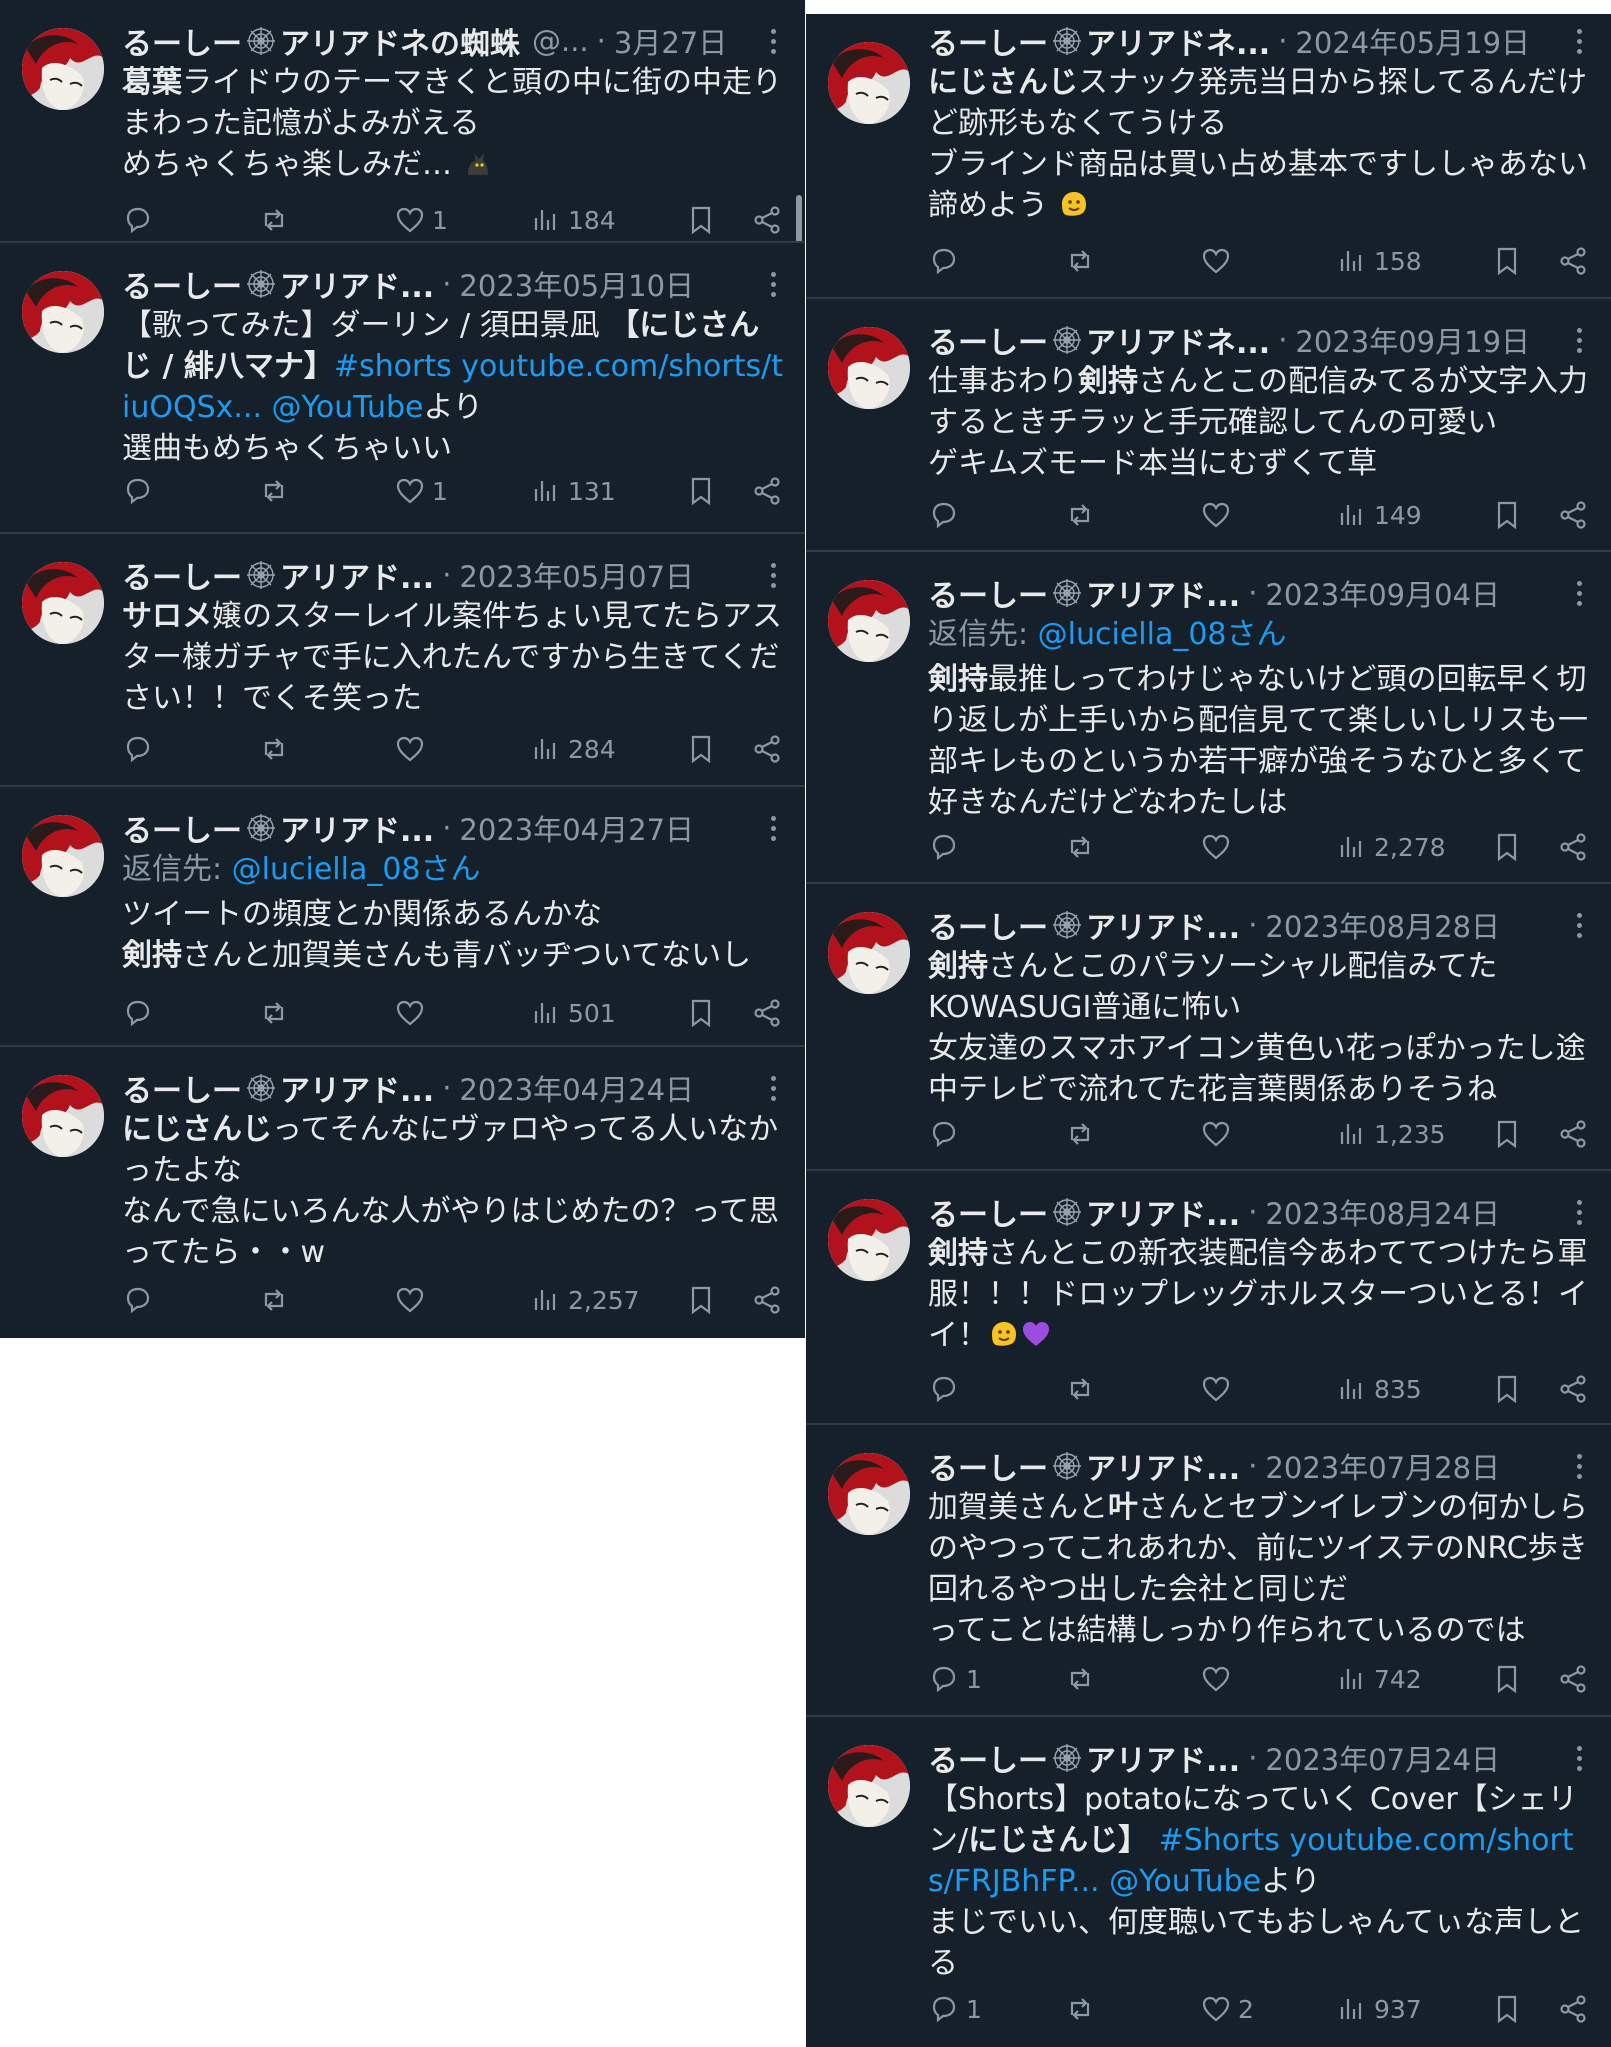 The image size is (1611, 2047). What do you see at coordinates (576, 828) in the screenshot?
I see `post-date: 2023年04月27日` at bounding box center [576, 828].